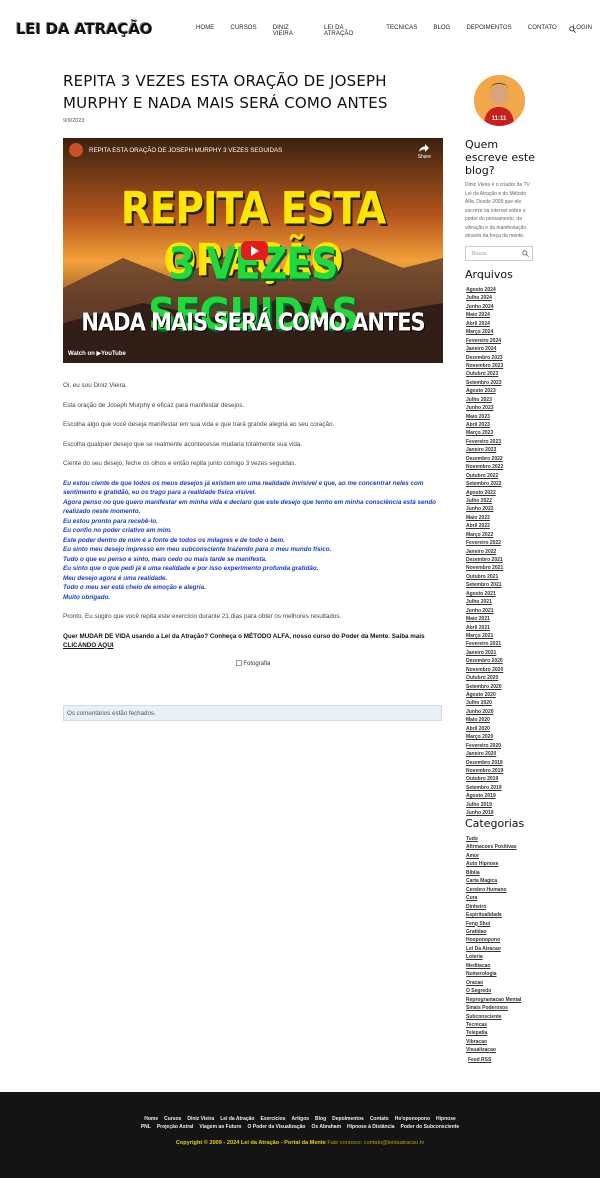 The width and height of the screenshot is (600, 1178). Describe the element at coordinates (326, 1127) in the screenshot. I see `footer-link-os-abraham: Os Abraham` at that location.